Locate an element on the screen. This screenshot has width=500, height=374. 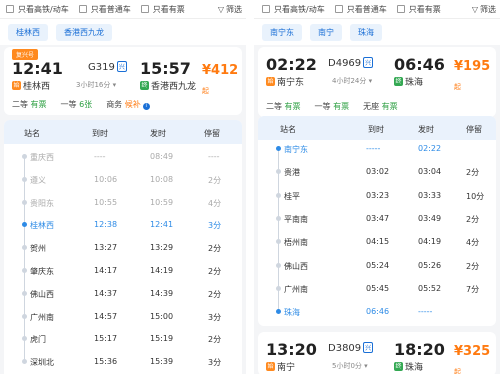
from-station-name: 南宁东 is located at coordinates (291, 82).